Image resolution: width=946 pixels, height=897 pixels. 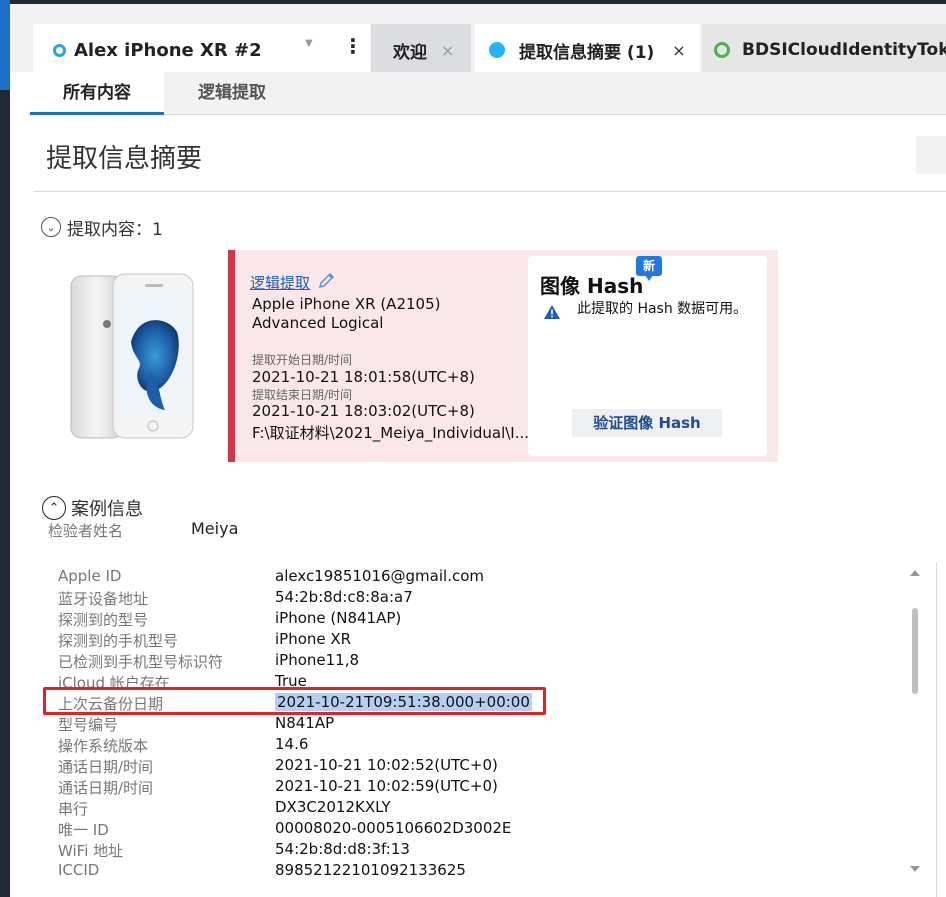 What do you see at coordinates (342, 849) in the screenshot?
I see `detail-value: 54:2b:8d:d8:3f:13` at bounding box center [342, 849].